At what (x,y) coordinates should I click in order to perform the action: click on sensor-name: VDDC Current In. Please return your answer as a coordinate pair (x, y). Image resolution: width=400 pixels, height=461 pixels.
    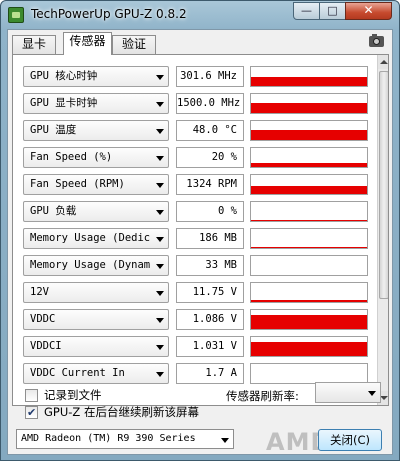
    Looking at the image, I should click on (77, 373).